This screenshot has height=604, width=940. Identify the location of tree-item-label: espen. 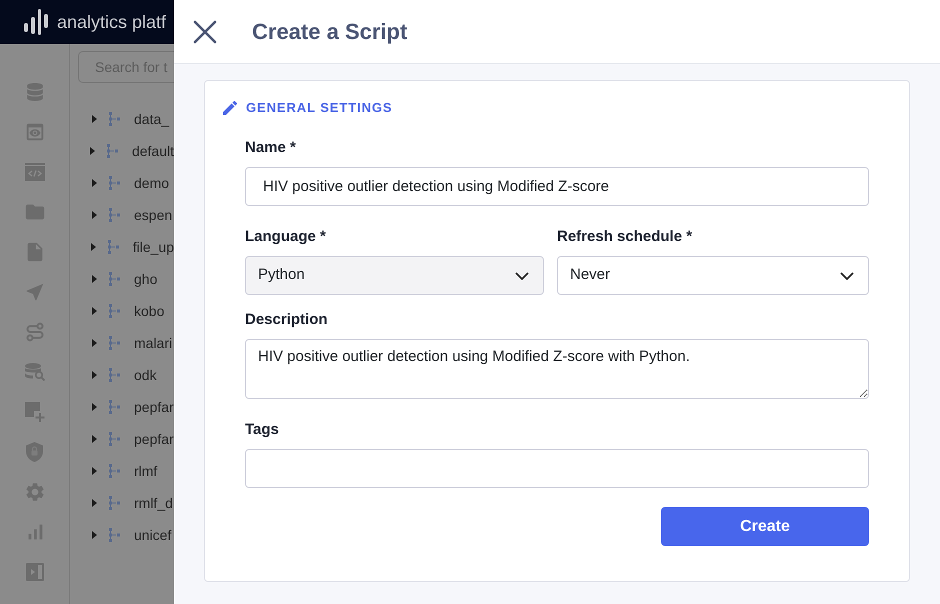
(153, 215).